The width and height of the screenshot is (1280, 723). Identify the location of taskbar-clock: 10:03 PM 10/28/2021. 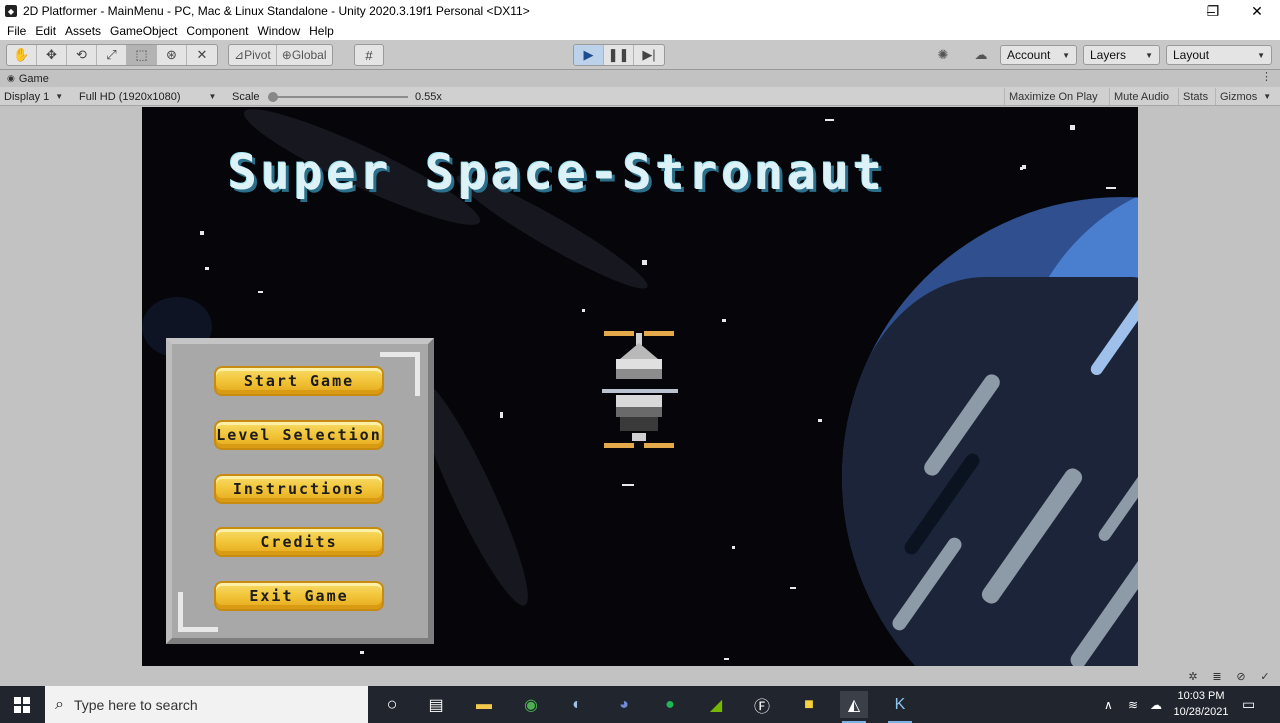
(1201, 704).